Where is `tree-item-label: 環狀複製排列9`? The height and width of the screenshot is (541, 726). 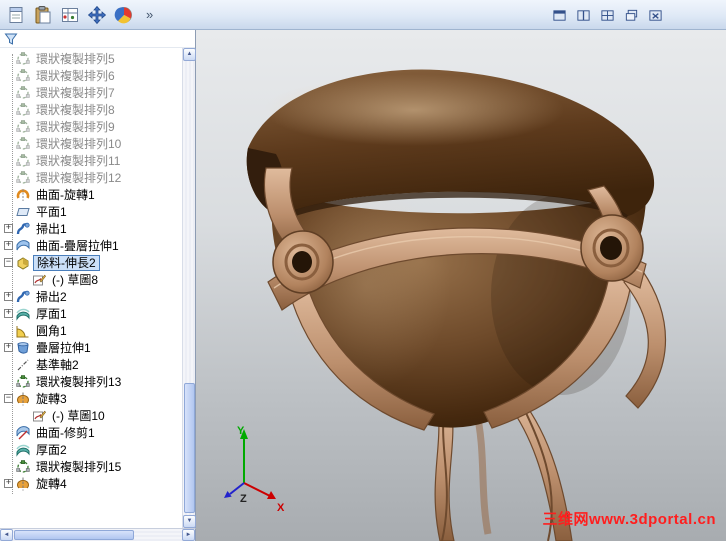
tree-item-label: 環狀複製排列9 is located at coordinates (75, 127).